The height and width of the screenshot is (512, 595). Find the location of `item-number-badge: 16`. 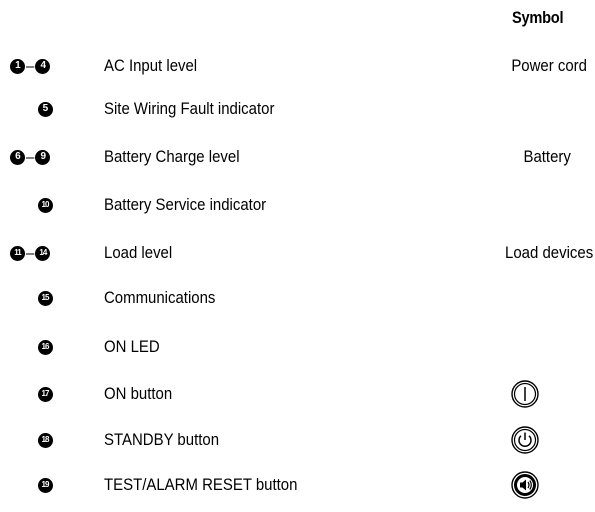

item-number-badge: 16 is located at coordinates (45, 347).